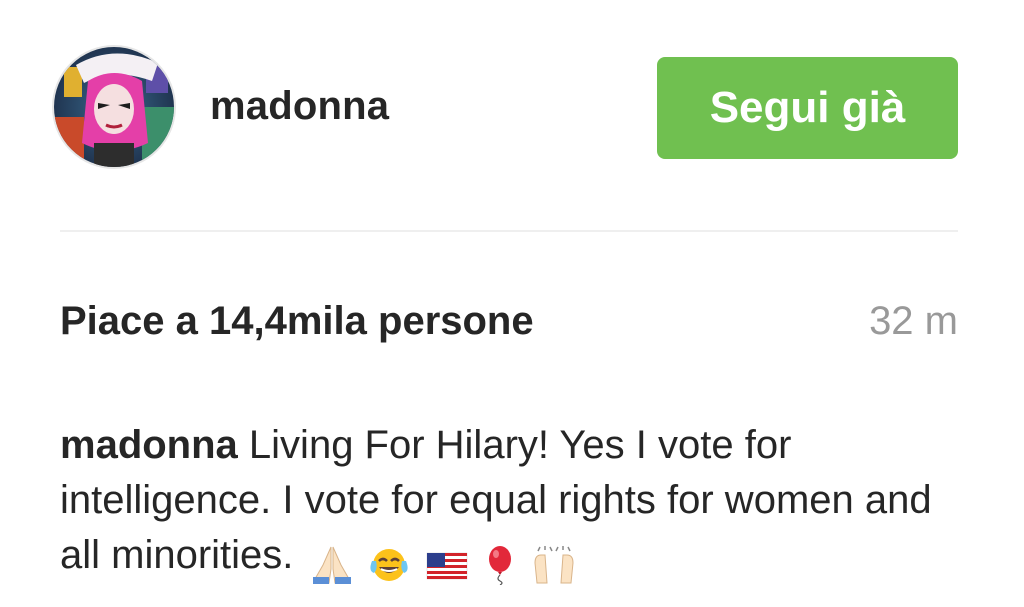 This screenshot has width=1024, height=607. Describe the element at coordinates (509, 231) in the screenshot. I see `header-divider` at that location.